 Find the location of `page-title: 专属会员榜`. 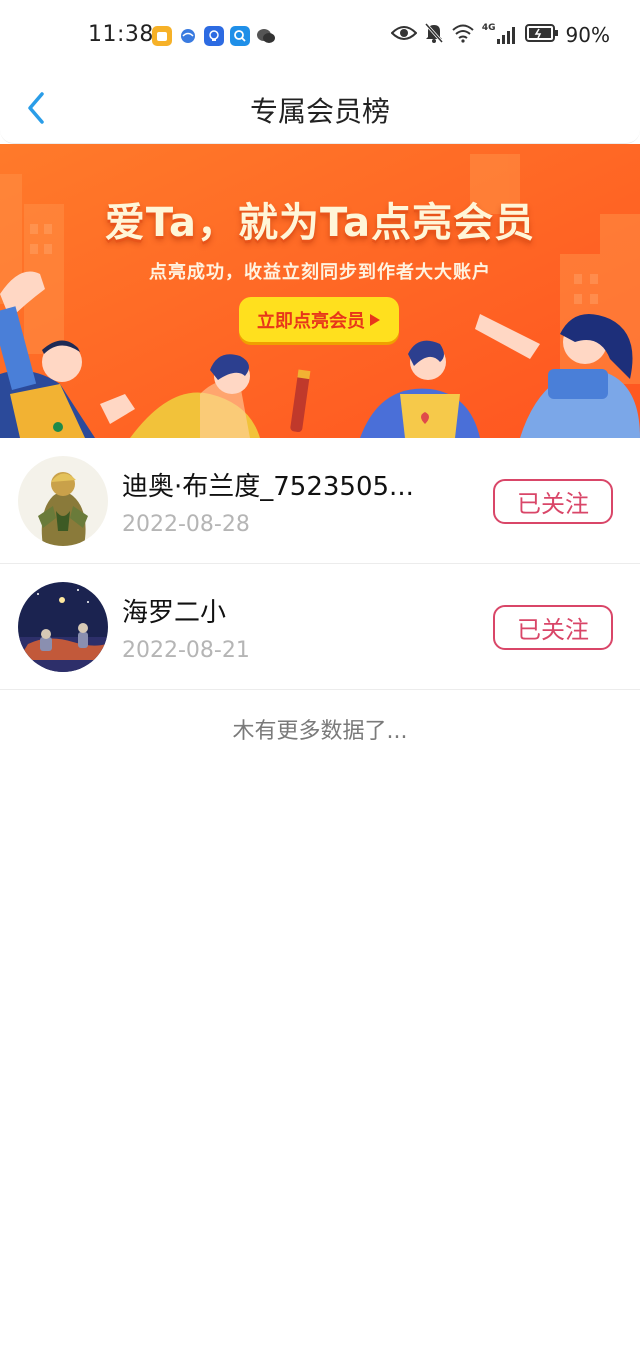

page-title: 专属会员榜 is located at coordinates (319, 111).